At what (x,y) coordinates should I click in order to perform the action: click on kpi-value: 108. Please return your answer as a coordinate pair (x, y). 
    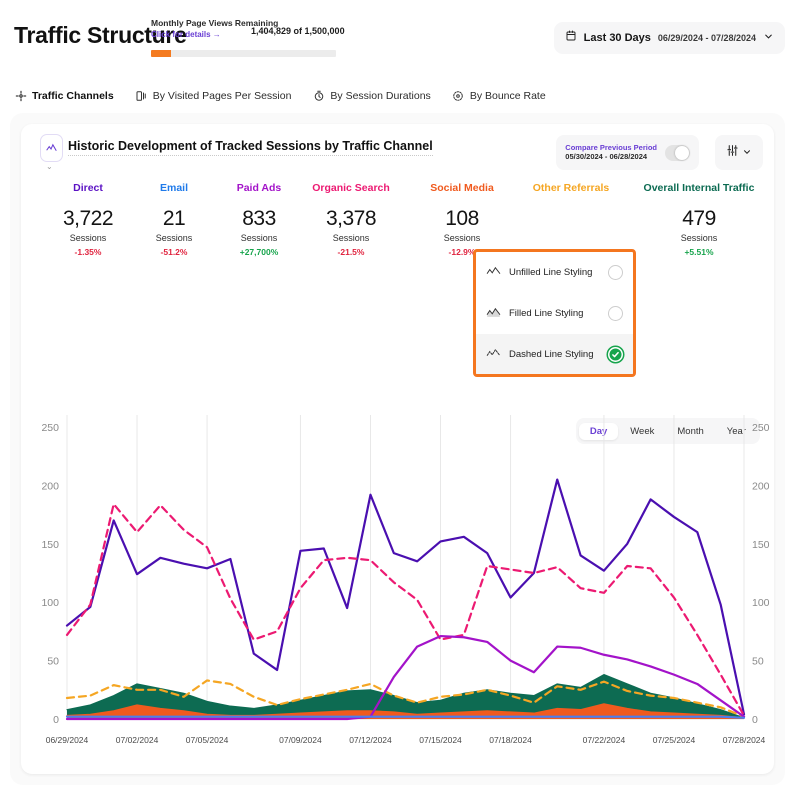
    Looking at the image, I should click on (462, 218).